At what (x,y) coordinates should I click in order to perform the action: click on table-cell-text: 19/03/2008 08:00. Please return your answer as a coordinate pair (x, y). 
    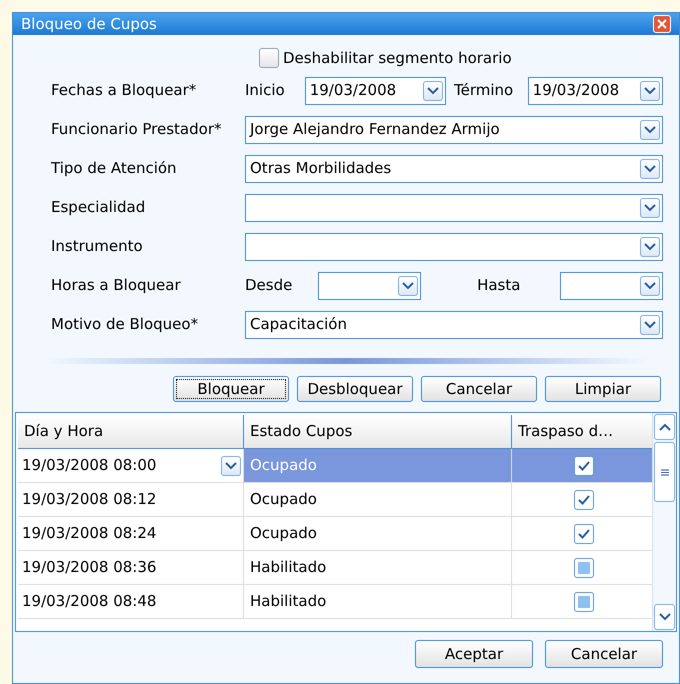
    Looking at the image, I should click on (90, 465).